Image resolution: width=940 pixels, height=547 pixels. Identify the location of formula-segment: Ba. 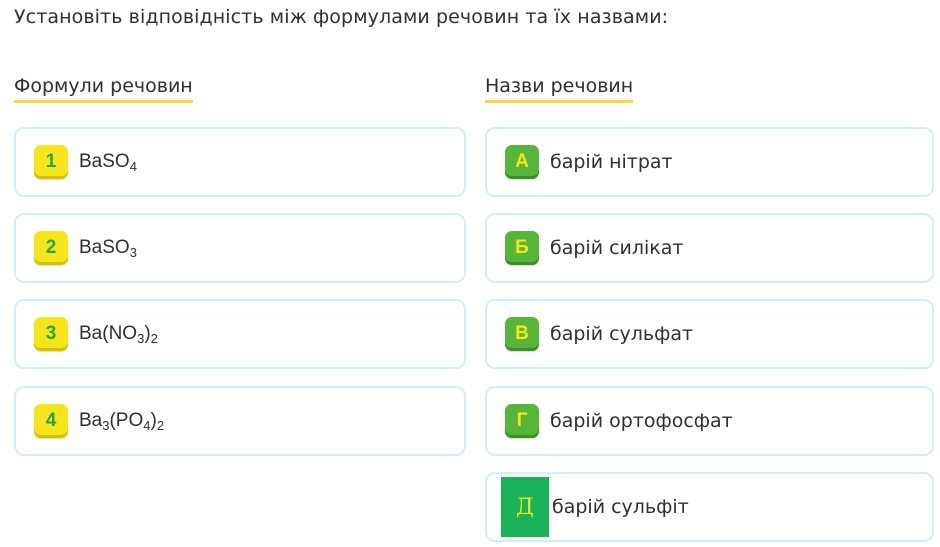
(91, 420).